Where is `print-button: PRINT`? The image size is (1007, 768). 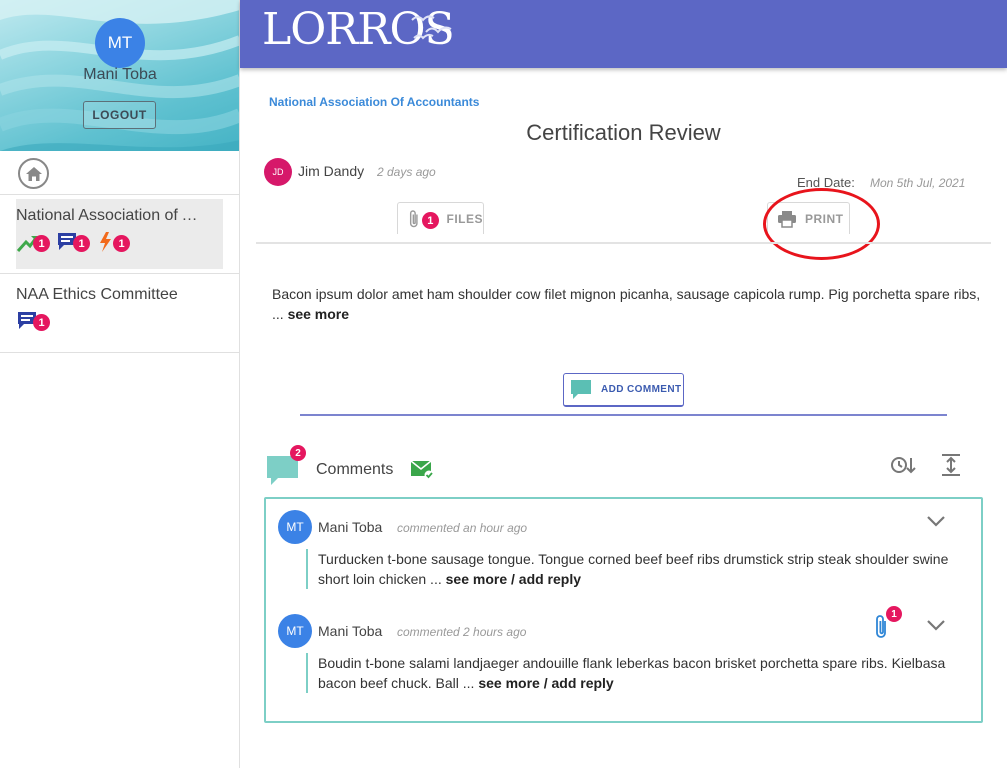 print-button: PRINT is located at coordinates (808, 218).